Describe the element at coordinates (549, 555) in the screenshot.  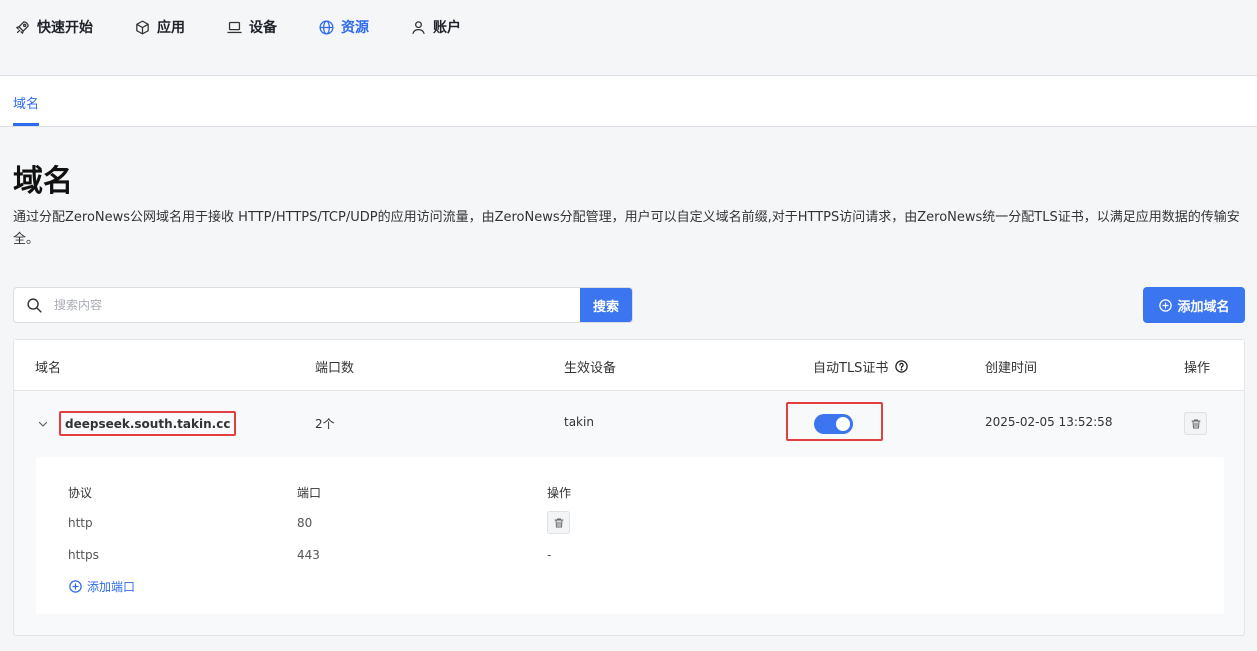
I see `port-action-empty: -` at that location.